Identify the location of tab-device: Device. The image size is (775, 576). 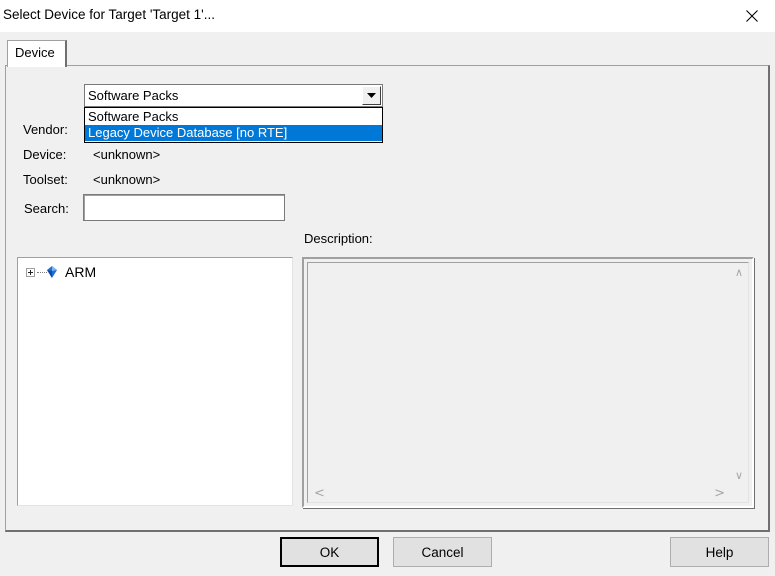
(37, 53).